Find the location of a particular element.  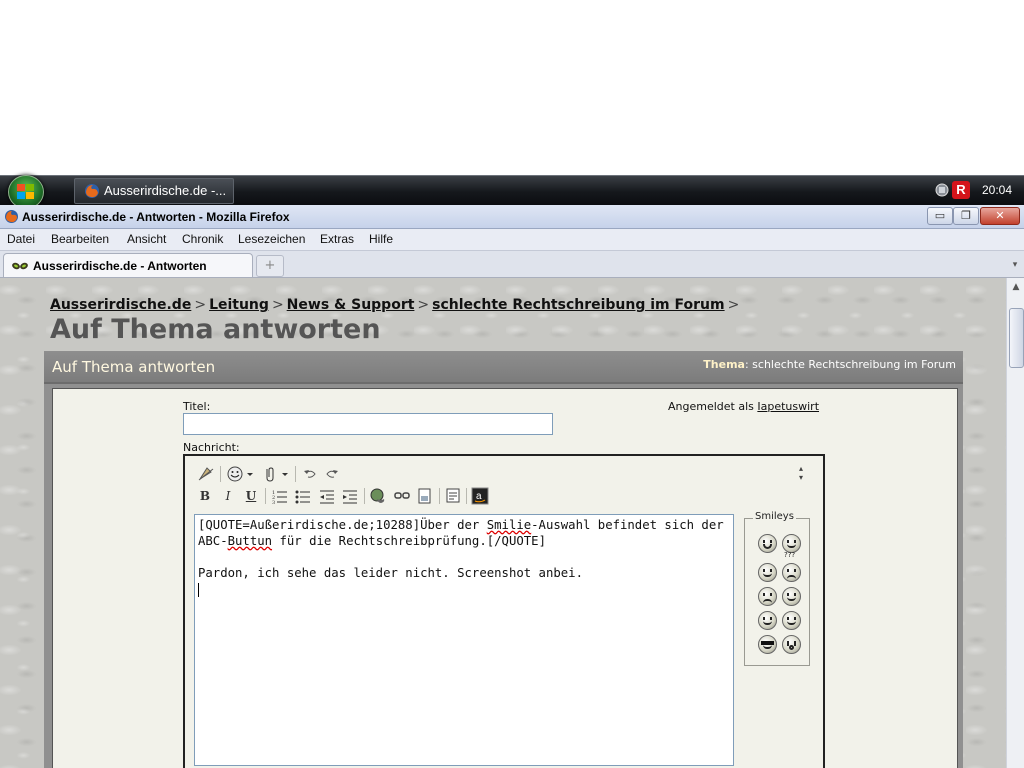

svg-text: 3 is located at coordinates (273, 502).